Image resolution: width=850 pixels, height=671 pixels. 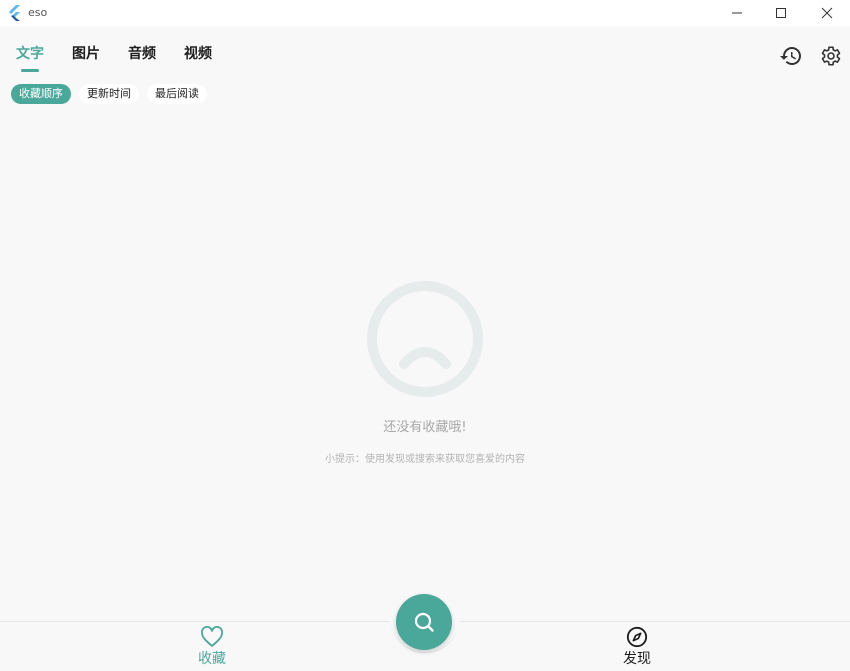 I want to click on maximize-button, so click(x=781, y=13).